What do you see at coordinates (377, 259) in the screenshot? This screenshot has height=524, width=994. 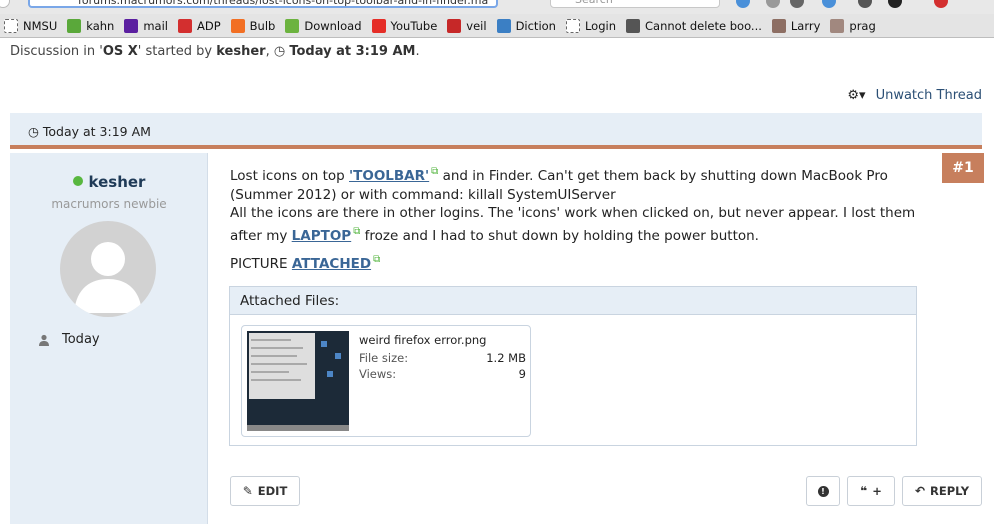 I see `external-link-icon: ⧉` at bounding box center [377, 259].